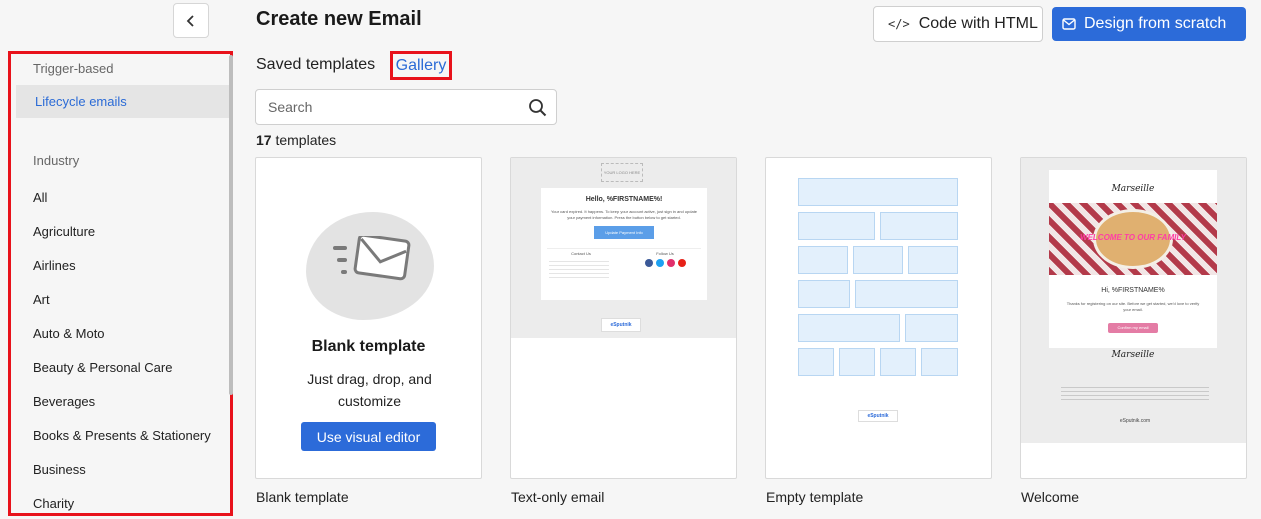  What do you see at coordinates (368, 346) in the screenshot?
I see `blank-template-title: Blank template` at bounding box center [368, 346].